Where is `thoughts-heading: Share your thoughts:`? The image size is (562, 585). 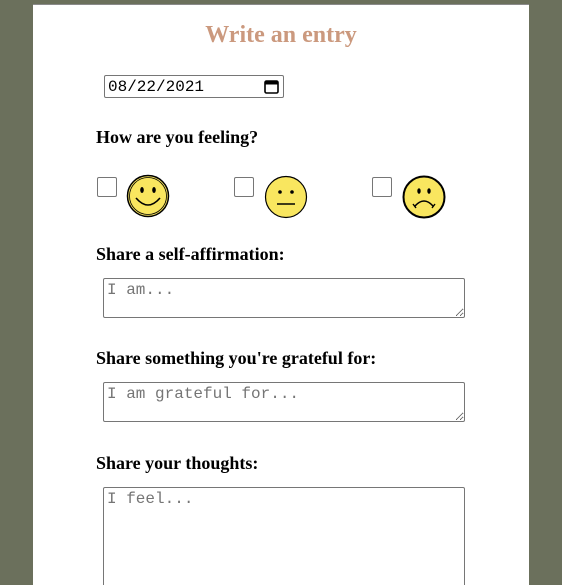
thoughts-heading: Share your thoughts: is located at coordinates (177, 463).